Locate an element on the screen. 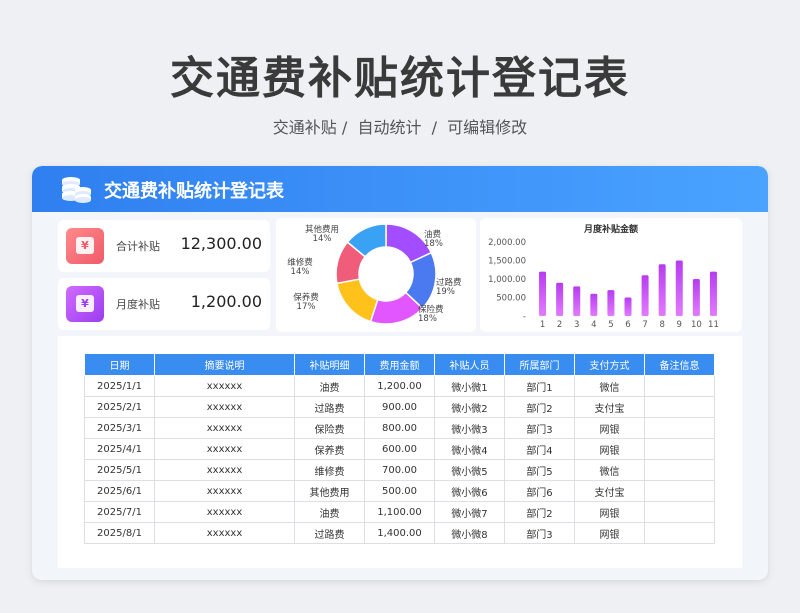 Image resolution: width=800 pixels, height=613 pixels. table-cell: 2025/6/1 is located at coordinates (119, 491).